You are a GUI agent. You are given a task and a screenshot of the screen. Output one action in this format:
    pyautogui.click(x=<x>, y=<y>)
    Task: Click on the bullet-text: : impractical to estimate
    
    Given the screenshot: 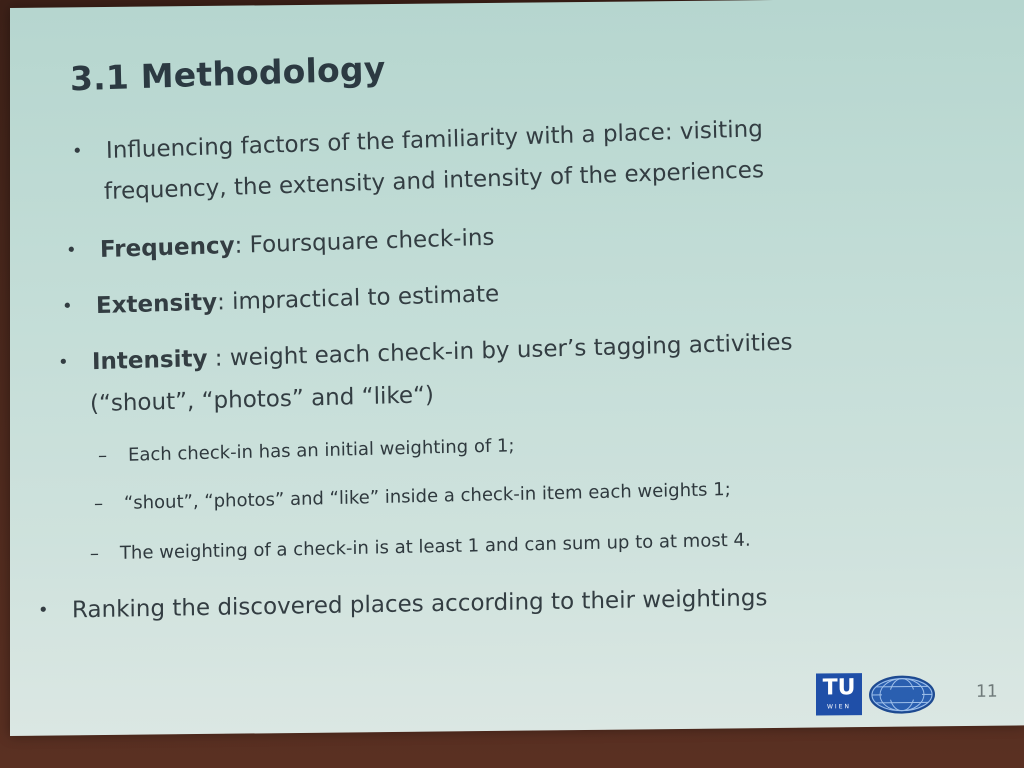 What is the action you would take?
    pyautogui.click(x=358, y=298)
    